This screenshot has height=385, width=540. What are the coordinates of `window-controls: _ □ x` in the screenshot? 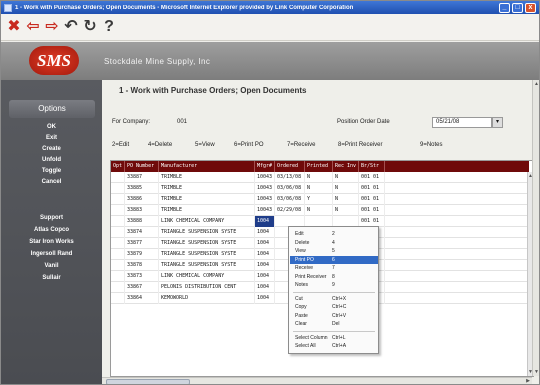 It's located at (517, 7).